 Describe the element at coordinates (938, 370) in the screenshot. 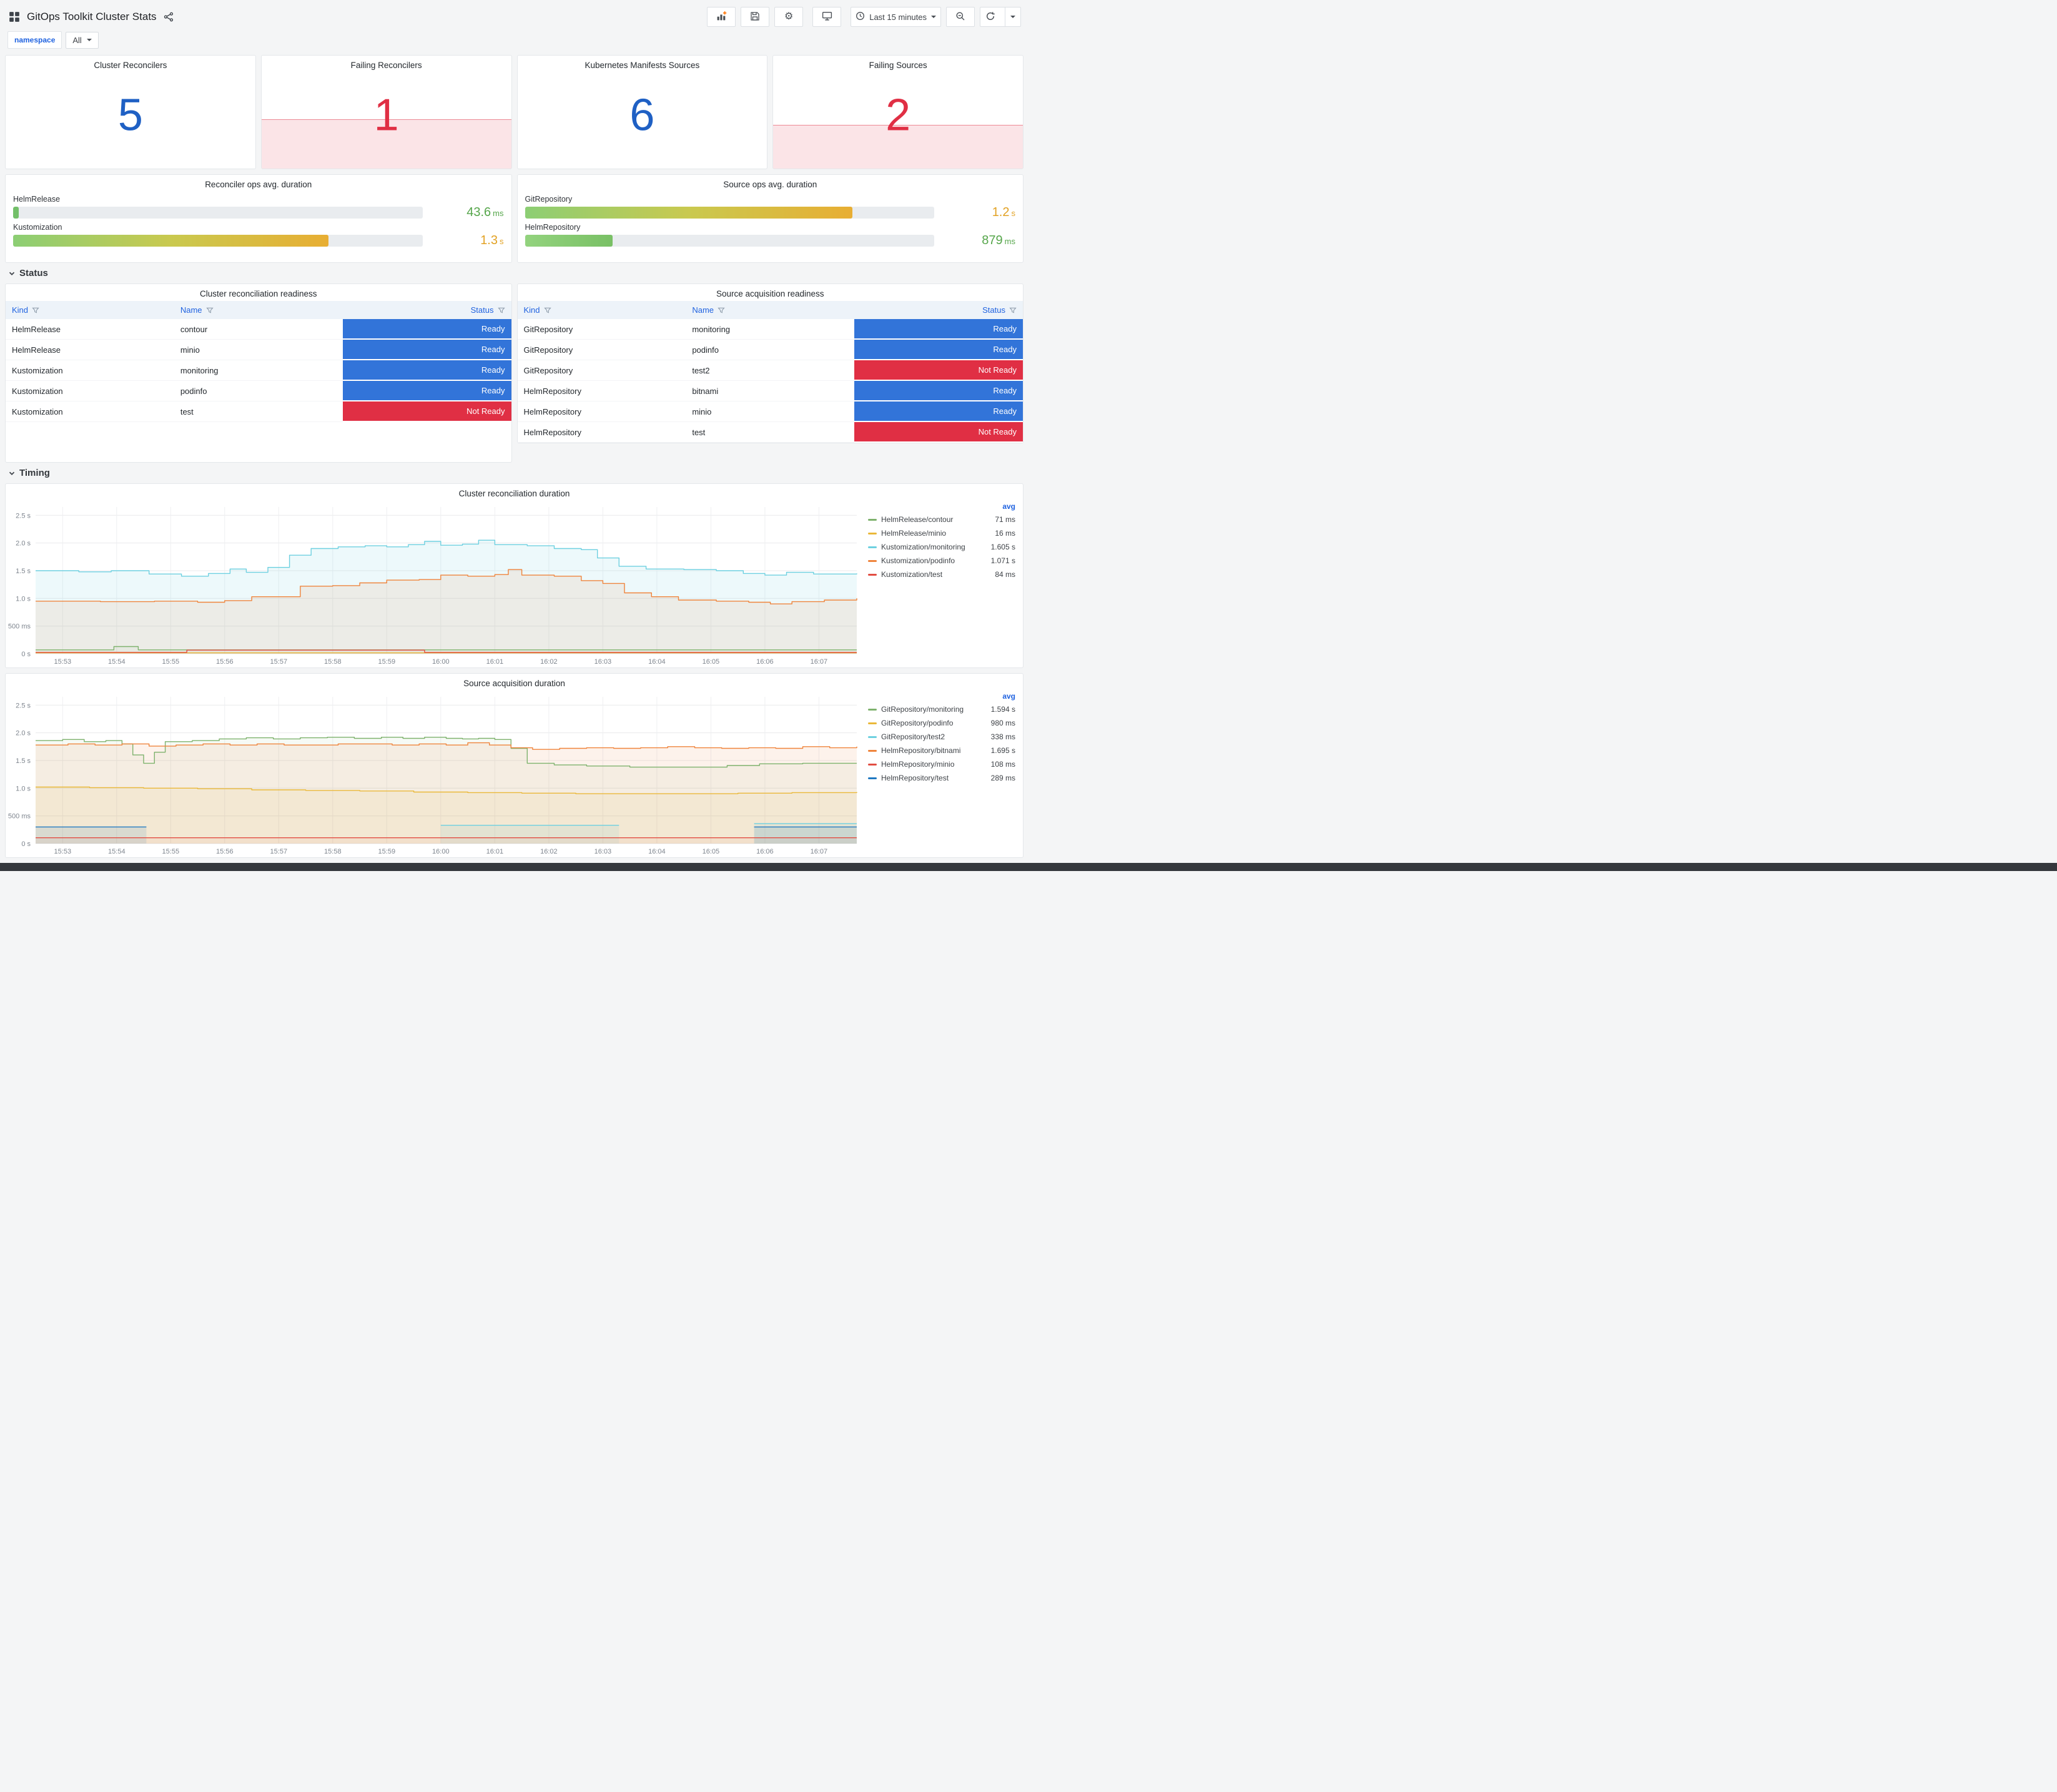

I see `cell-status: Not Ready` at that location.